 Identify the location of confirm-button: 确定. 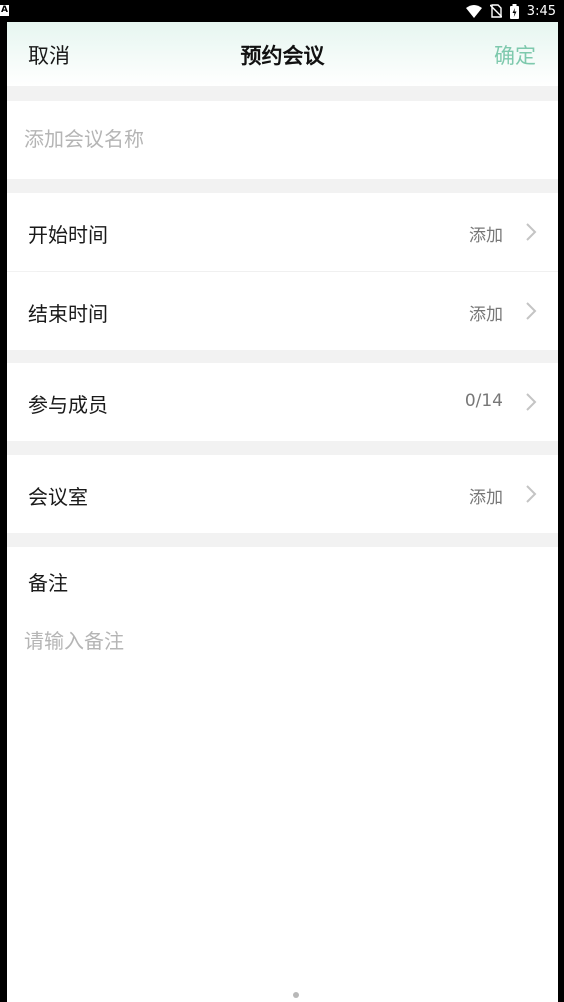
(515, 55).